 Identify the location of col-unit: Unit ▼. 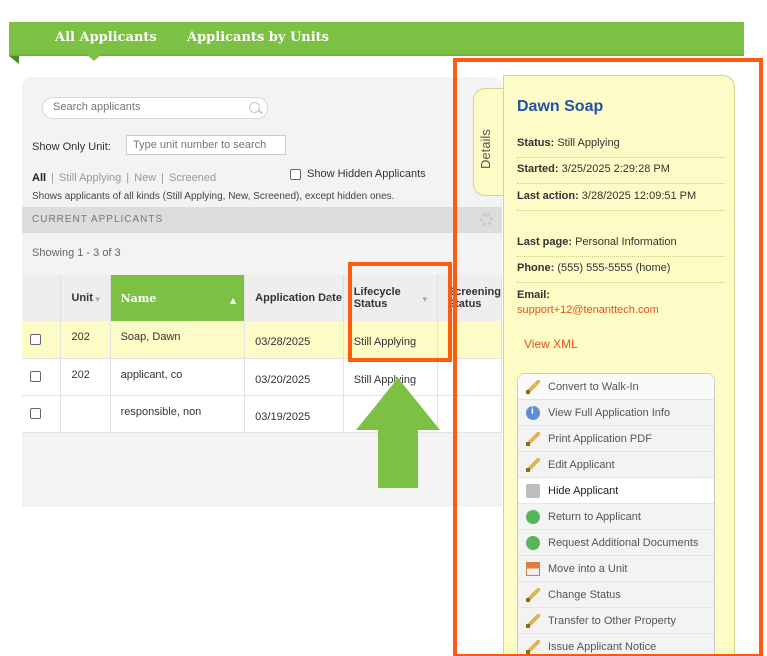
(85, 298).